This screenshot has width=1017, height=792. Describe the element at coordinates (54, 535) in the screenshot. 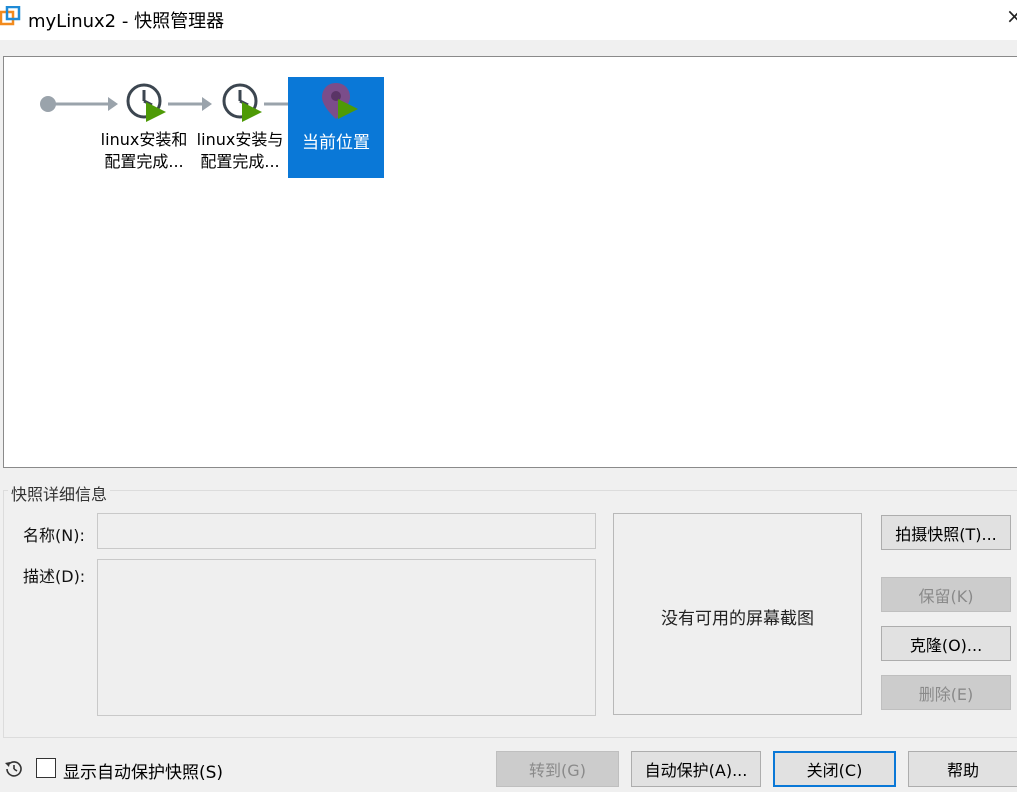

I see `name-label: 名称(N):` at that location.